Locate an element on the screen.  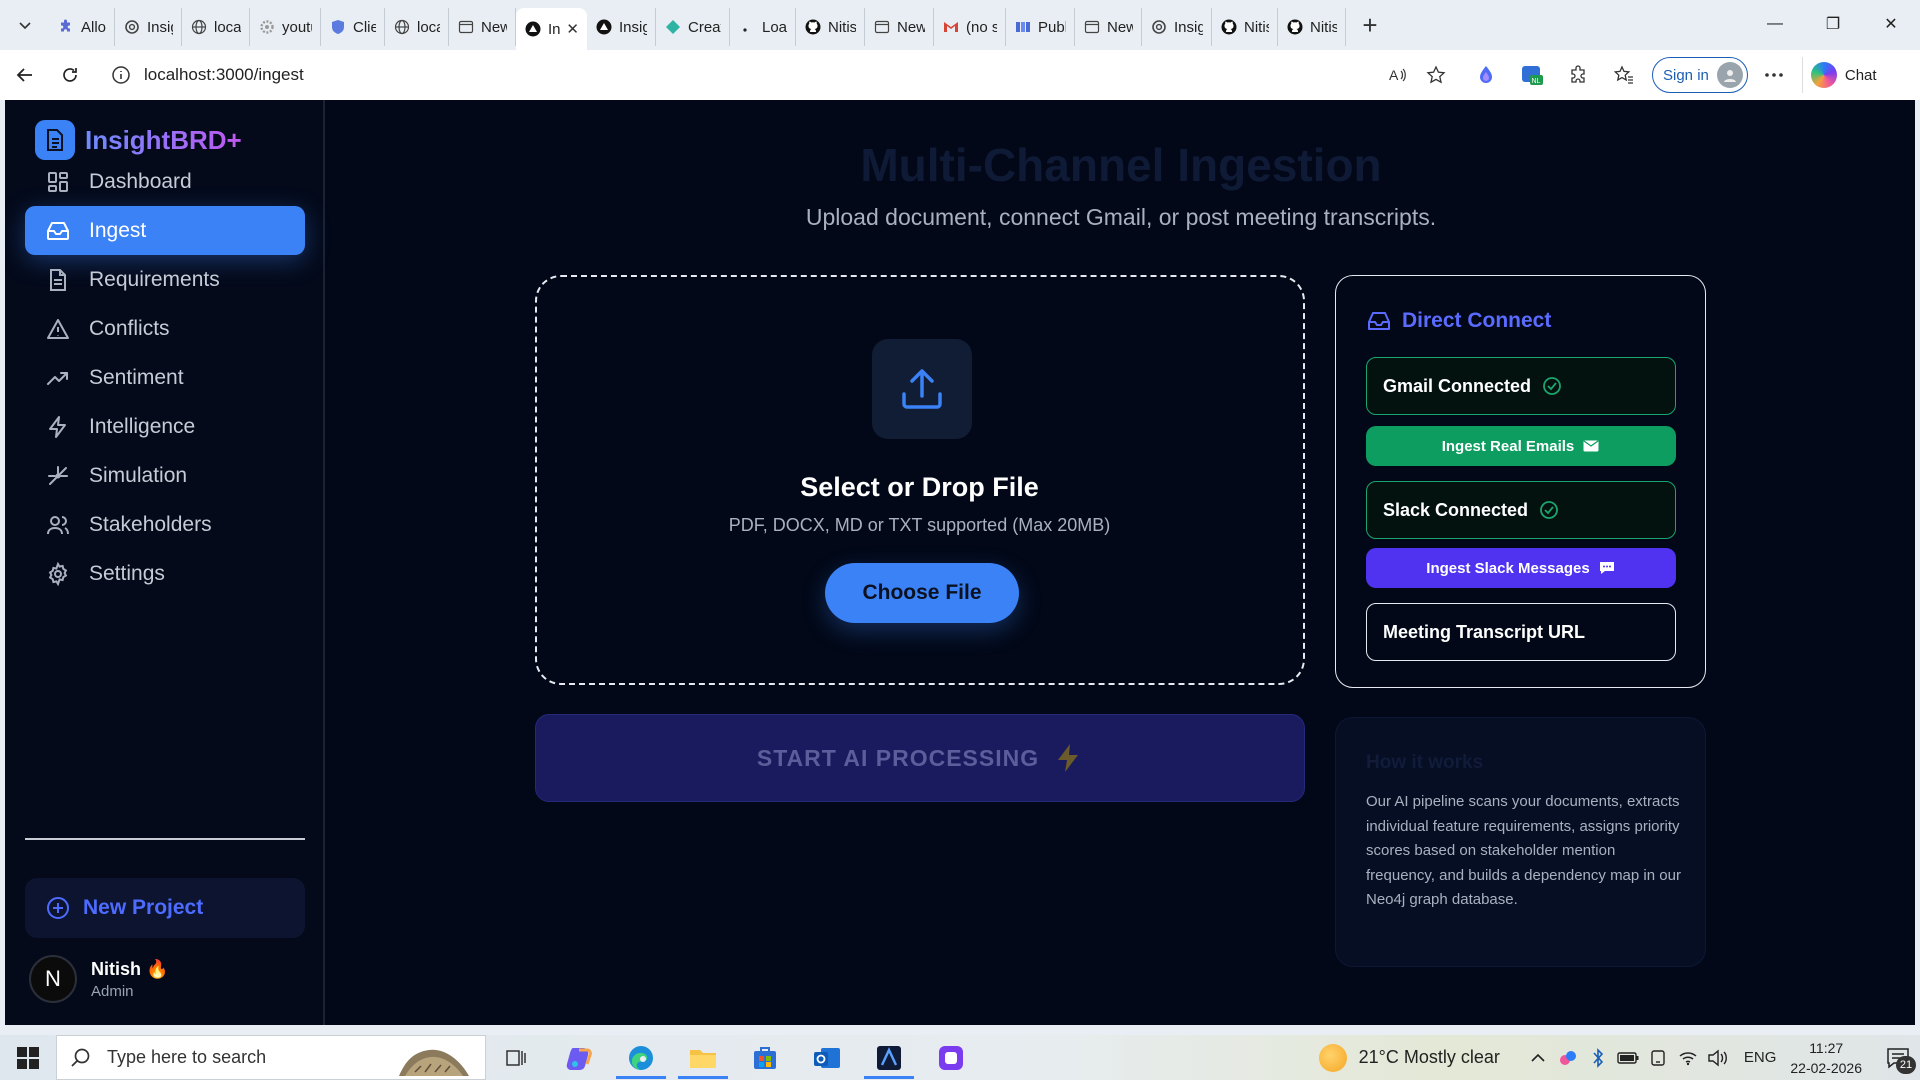
tray-app-icon is located at coordinates (1568, 1058).